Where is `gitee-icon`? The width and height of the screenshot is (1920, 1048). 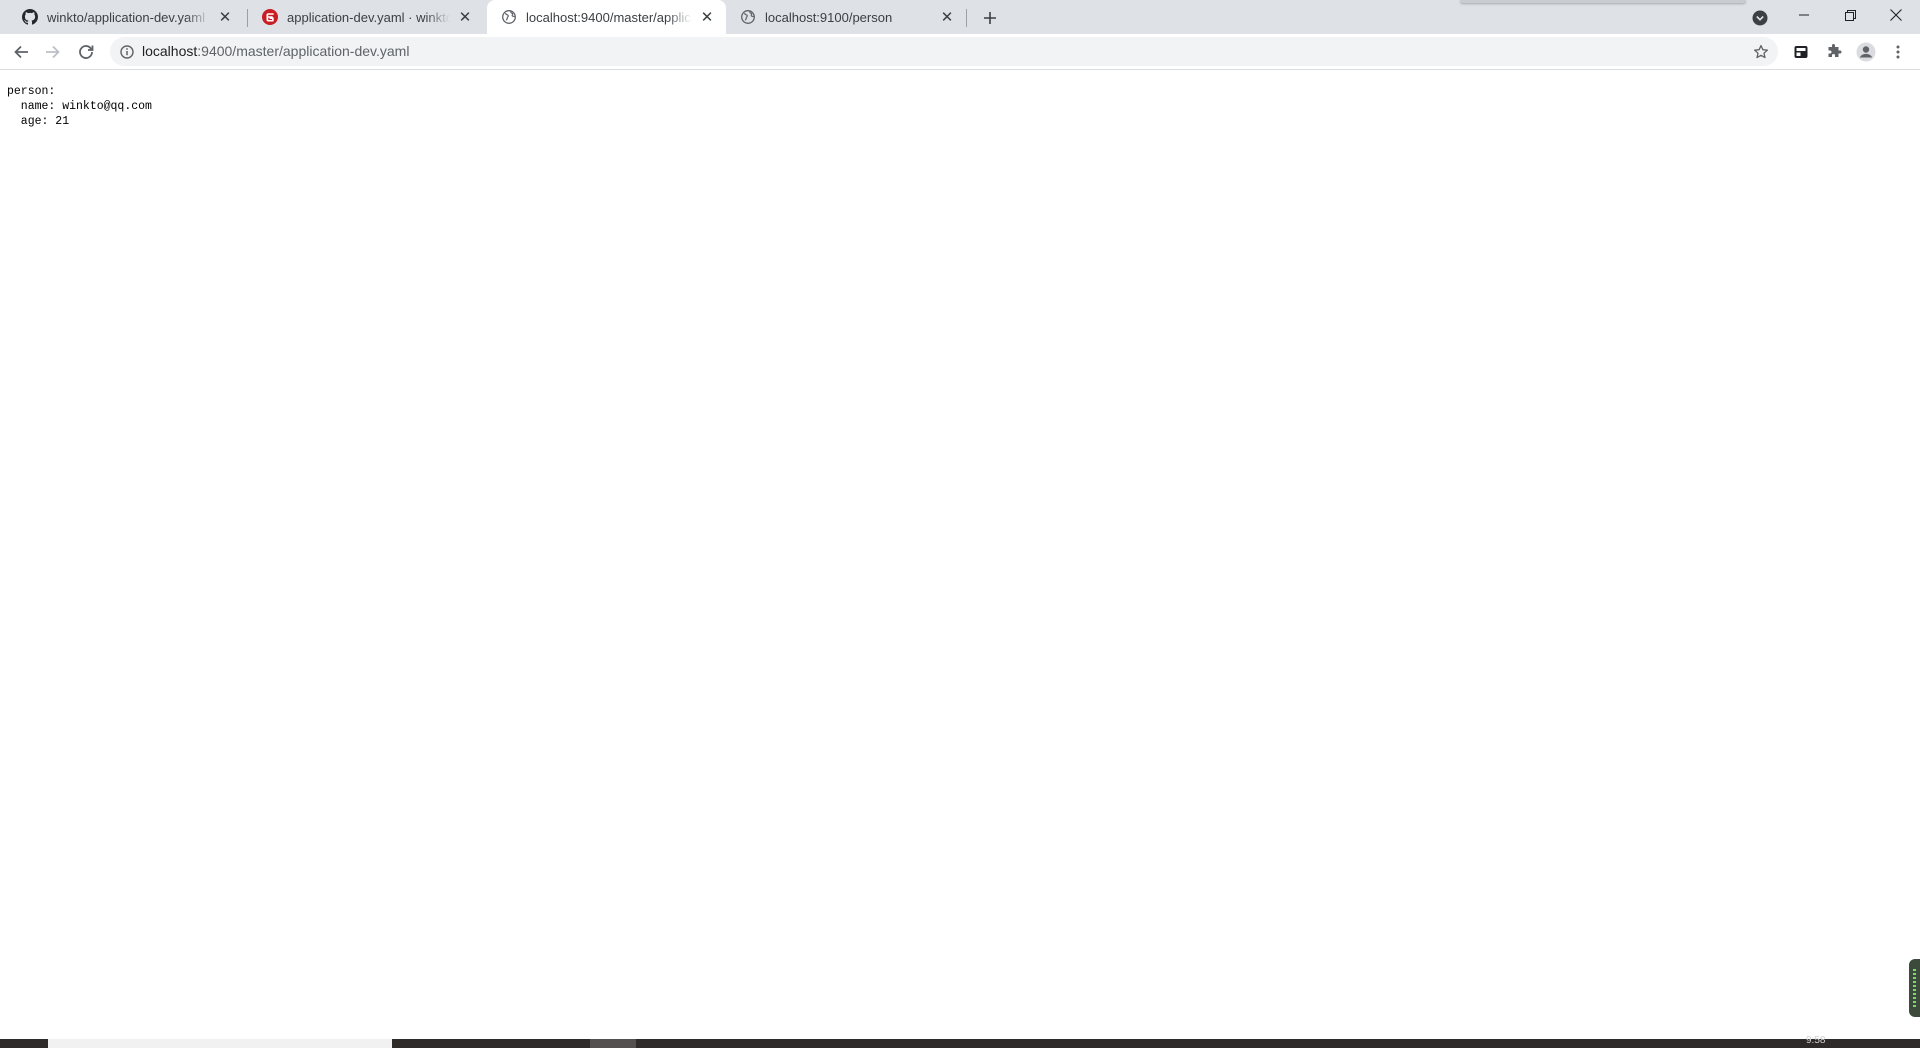 gitee-icon is located at coordinates (270, 17).